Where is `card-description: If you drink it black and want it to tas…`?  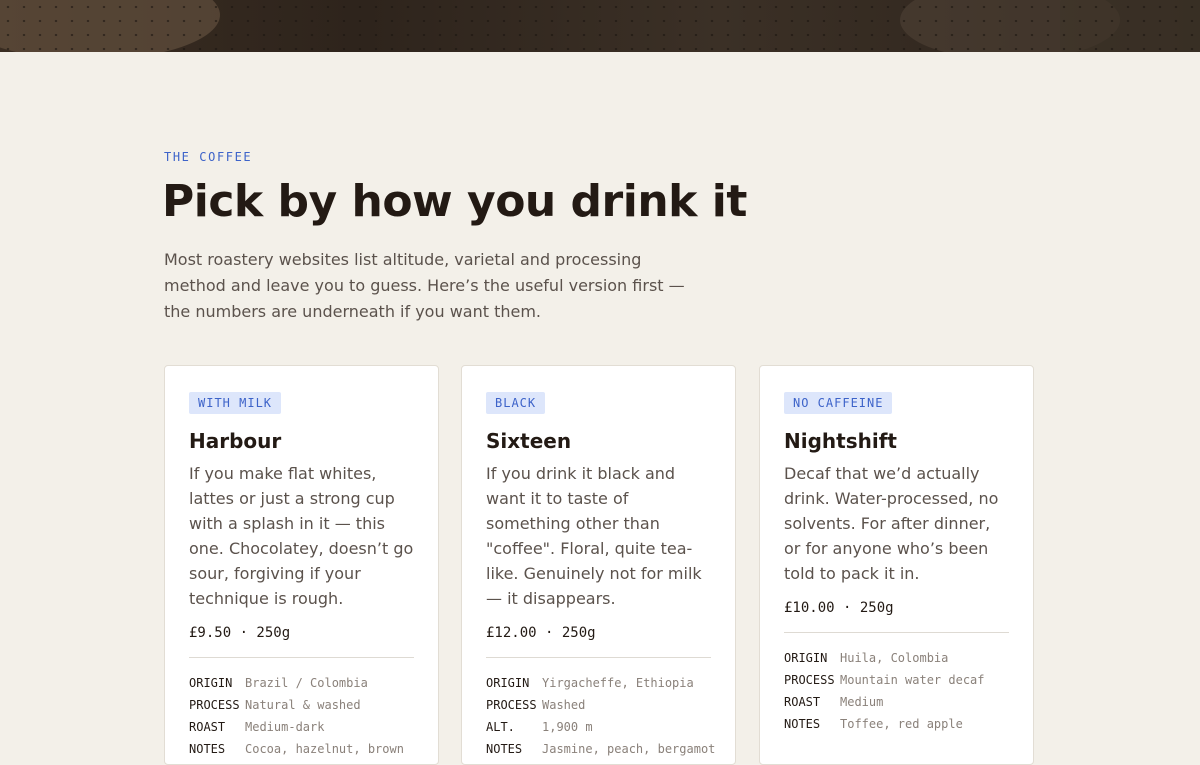
card-description: If you drink it black and want it to tas… is located at coordinates (594, 536).